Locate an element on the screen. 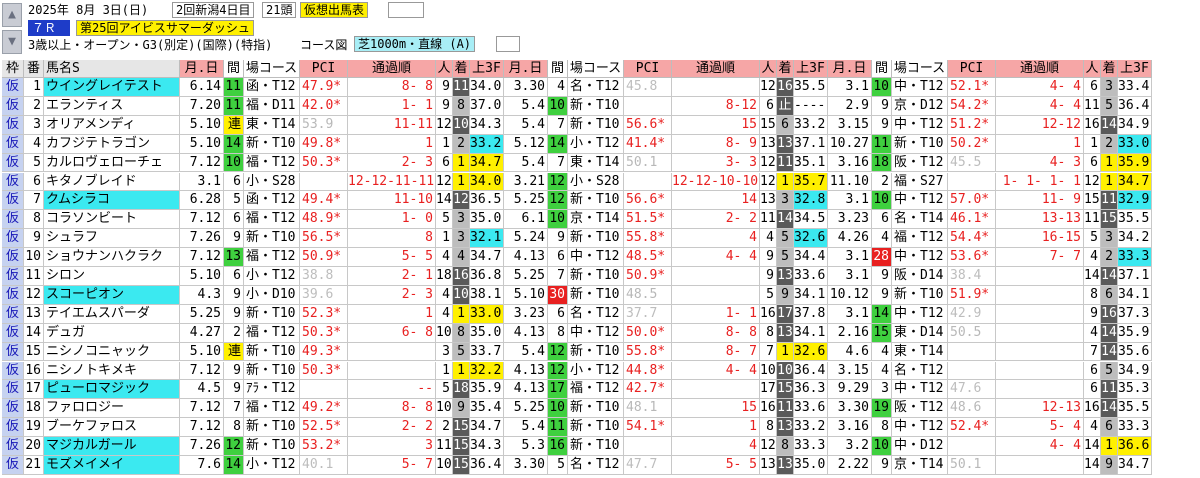 Image resolution: width=1200 pixels, height=478 pixels. horse-name-link: ファロロジー is located at coordinates (112, 409).